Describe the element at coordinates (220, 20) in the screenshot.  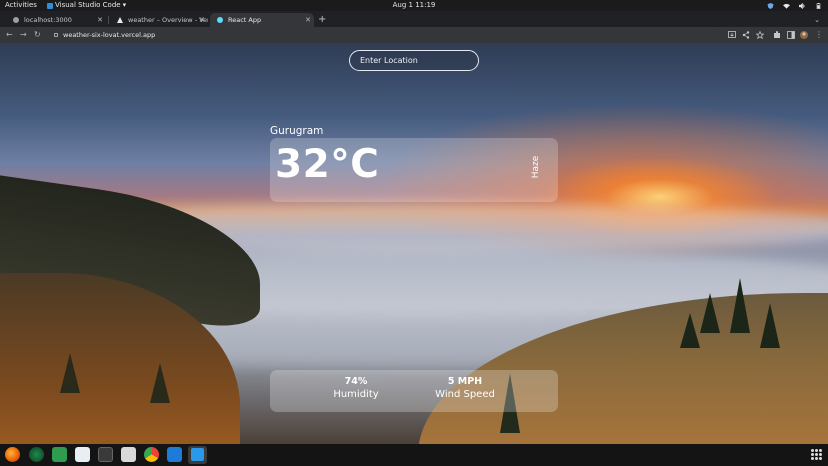
I see `react-icon` at that location.